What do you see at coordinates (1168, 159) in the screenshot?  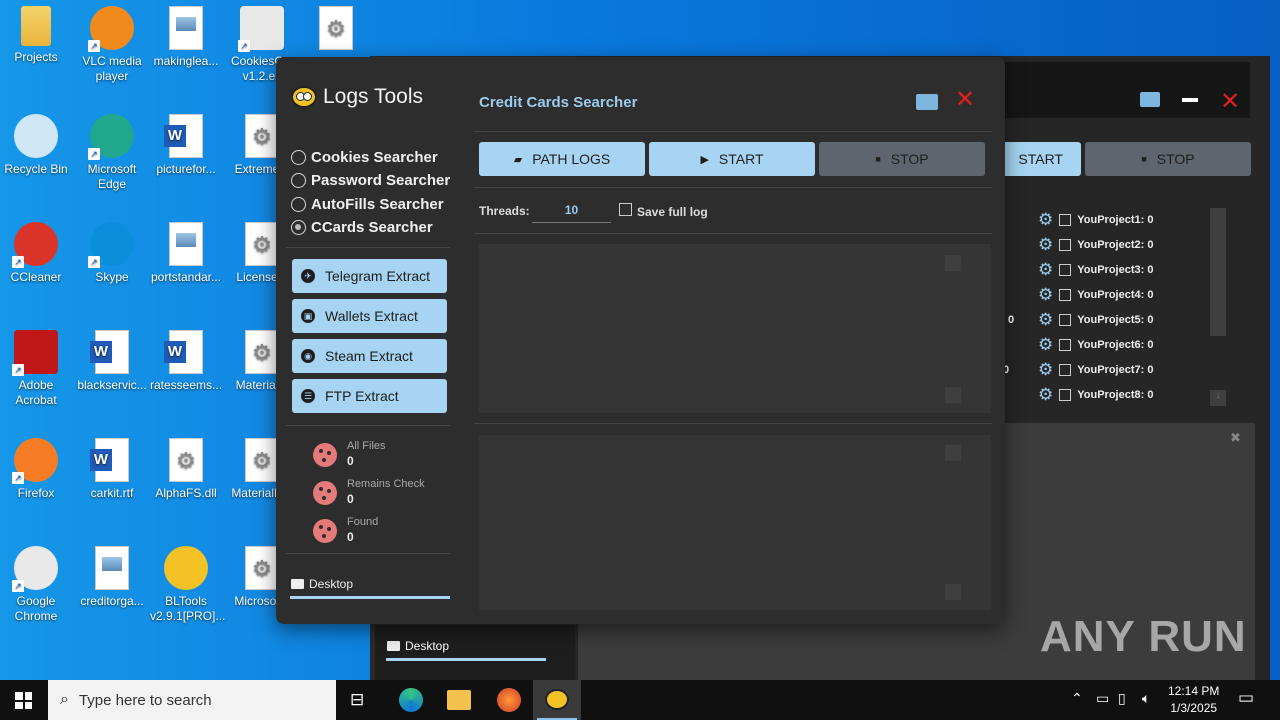 I see `background-stop-button: ■ STOP` at bounding box center [1168, 159].